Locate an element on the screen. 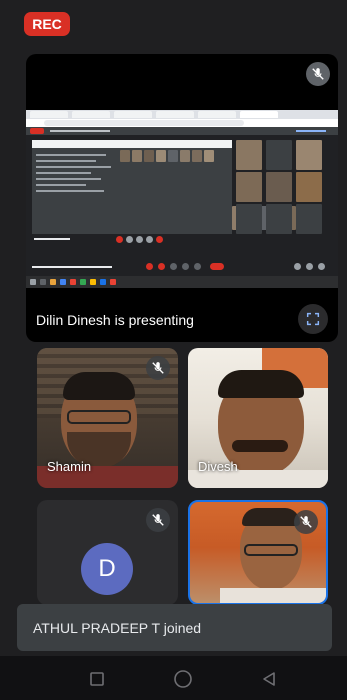  system-nav-bar is located at coordinates (173, 678).